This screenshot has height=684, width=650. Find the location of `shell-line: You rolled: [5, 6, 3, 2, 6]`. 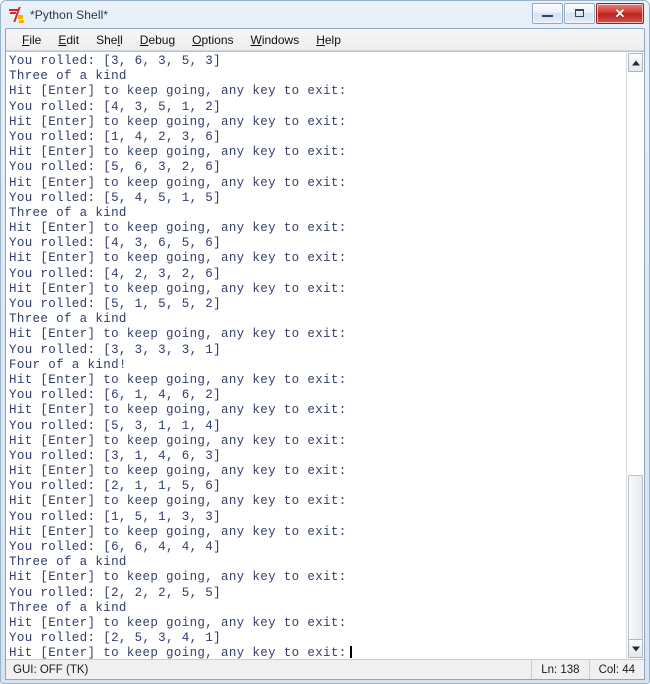

shell-line: You rolled: [5, 6, 3, 2, 6] is located at coordinates (115, 167).